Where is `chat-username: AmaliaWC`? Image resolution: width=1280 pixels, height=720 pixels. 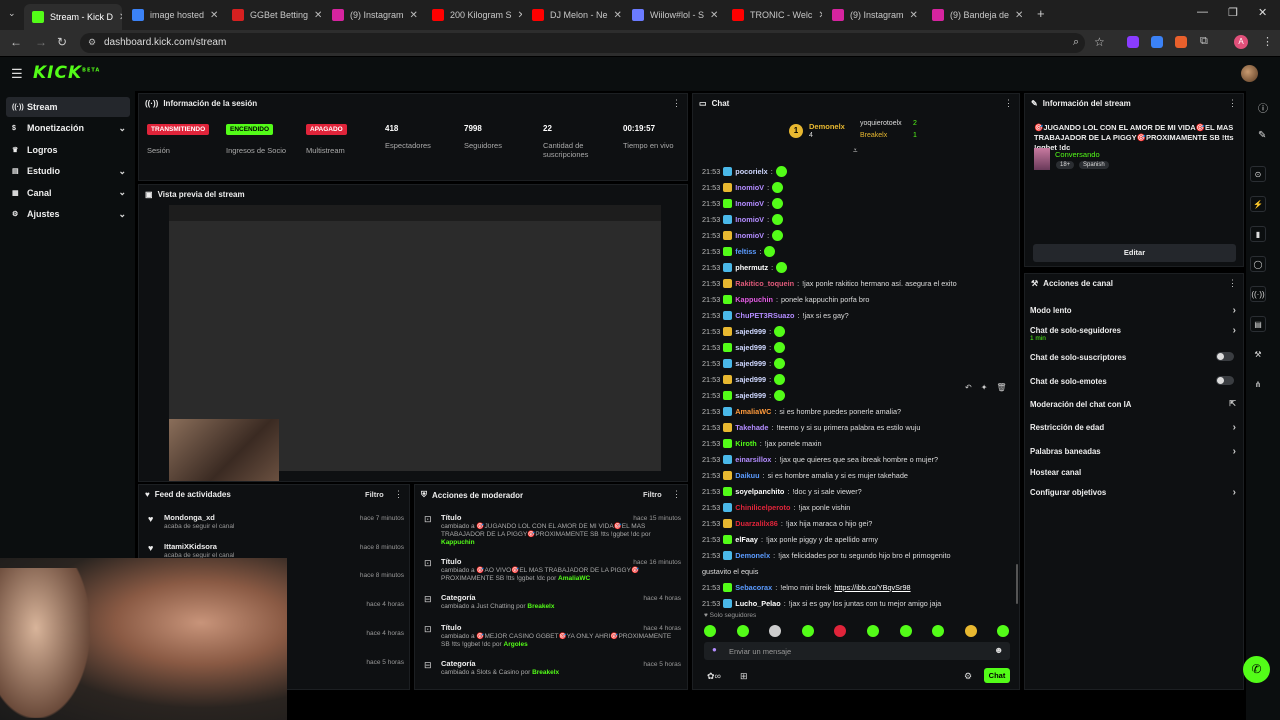 chat-username: AmaliaWC is located at coordinates (753, 411).